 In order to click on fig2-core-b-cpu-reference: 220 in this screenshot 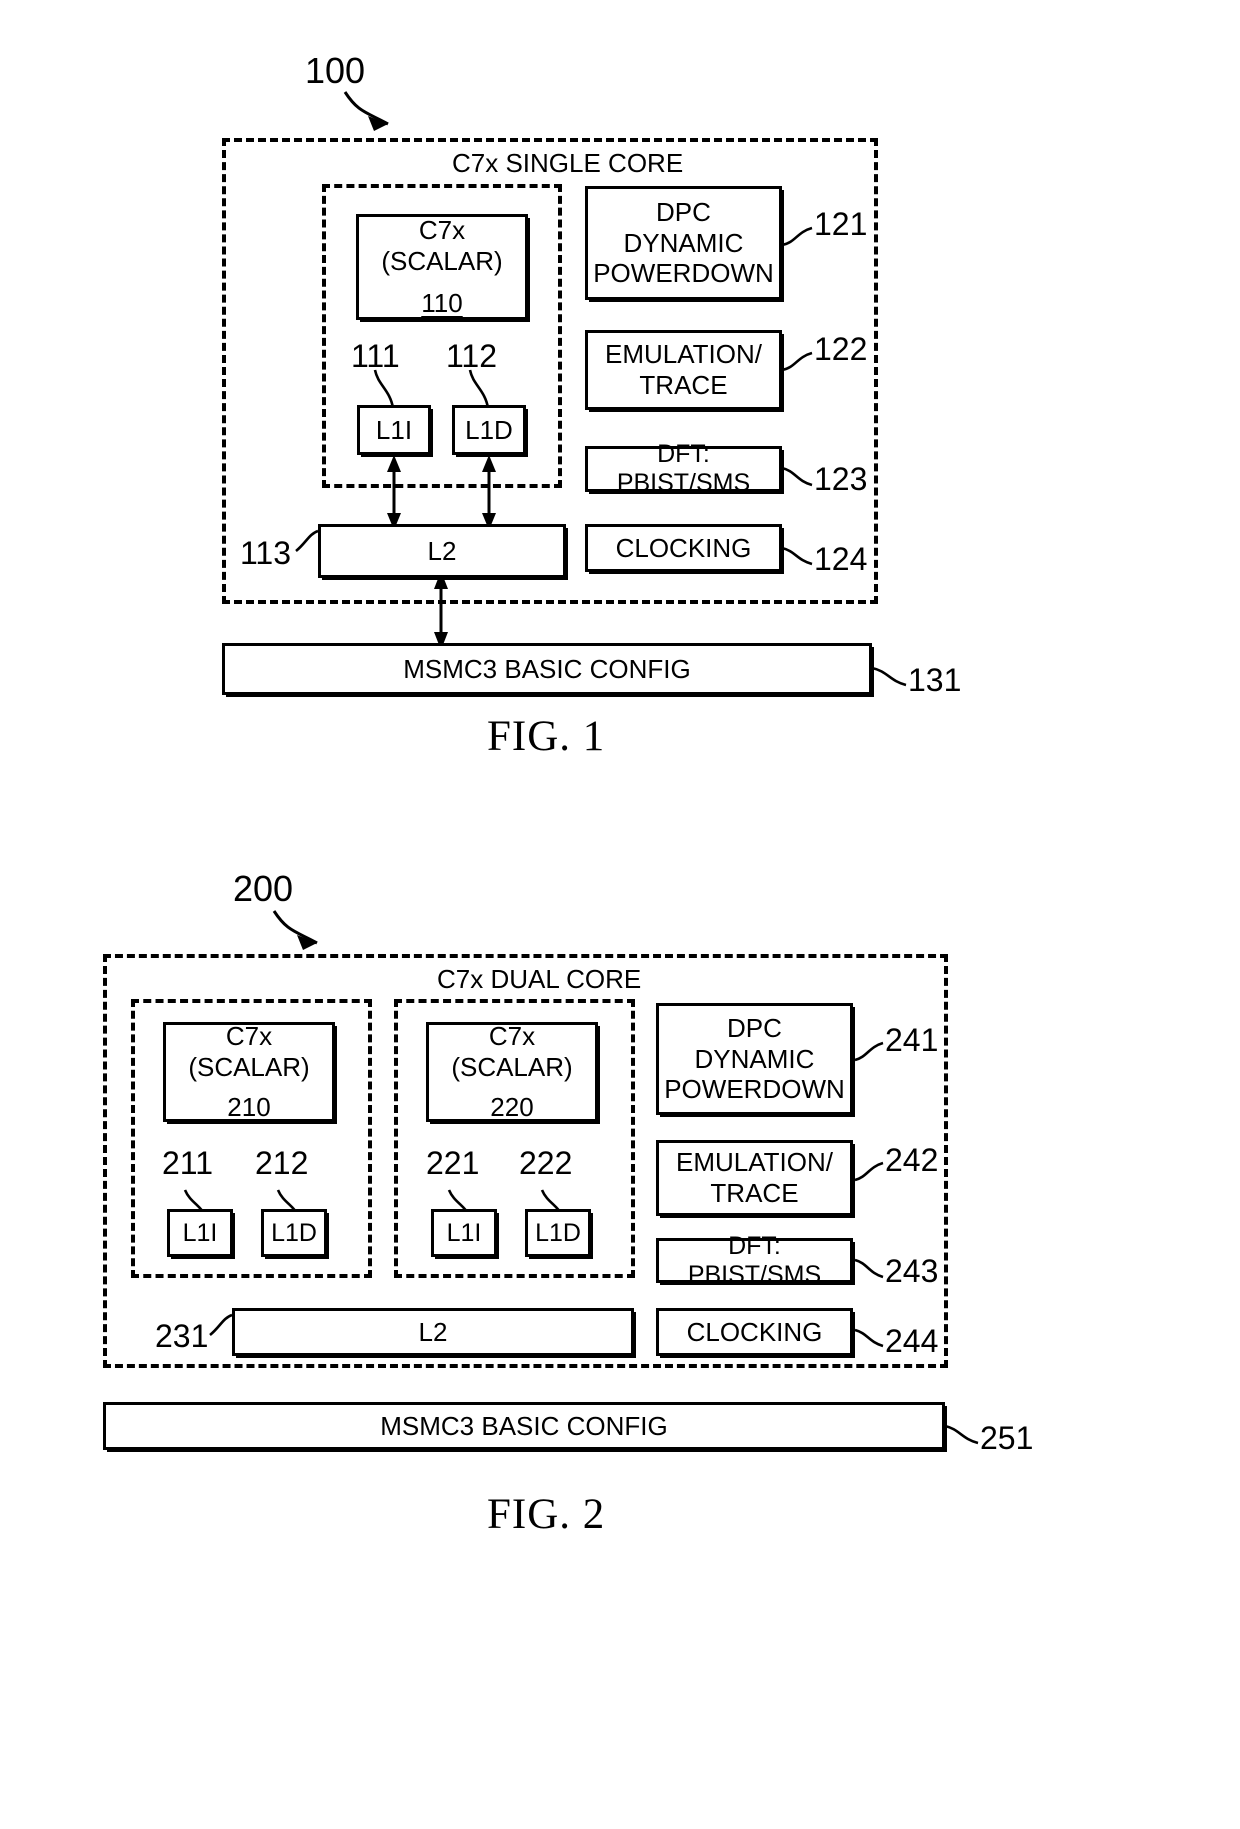, I will do `click(512, 1107)`.